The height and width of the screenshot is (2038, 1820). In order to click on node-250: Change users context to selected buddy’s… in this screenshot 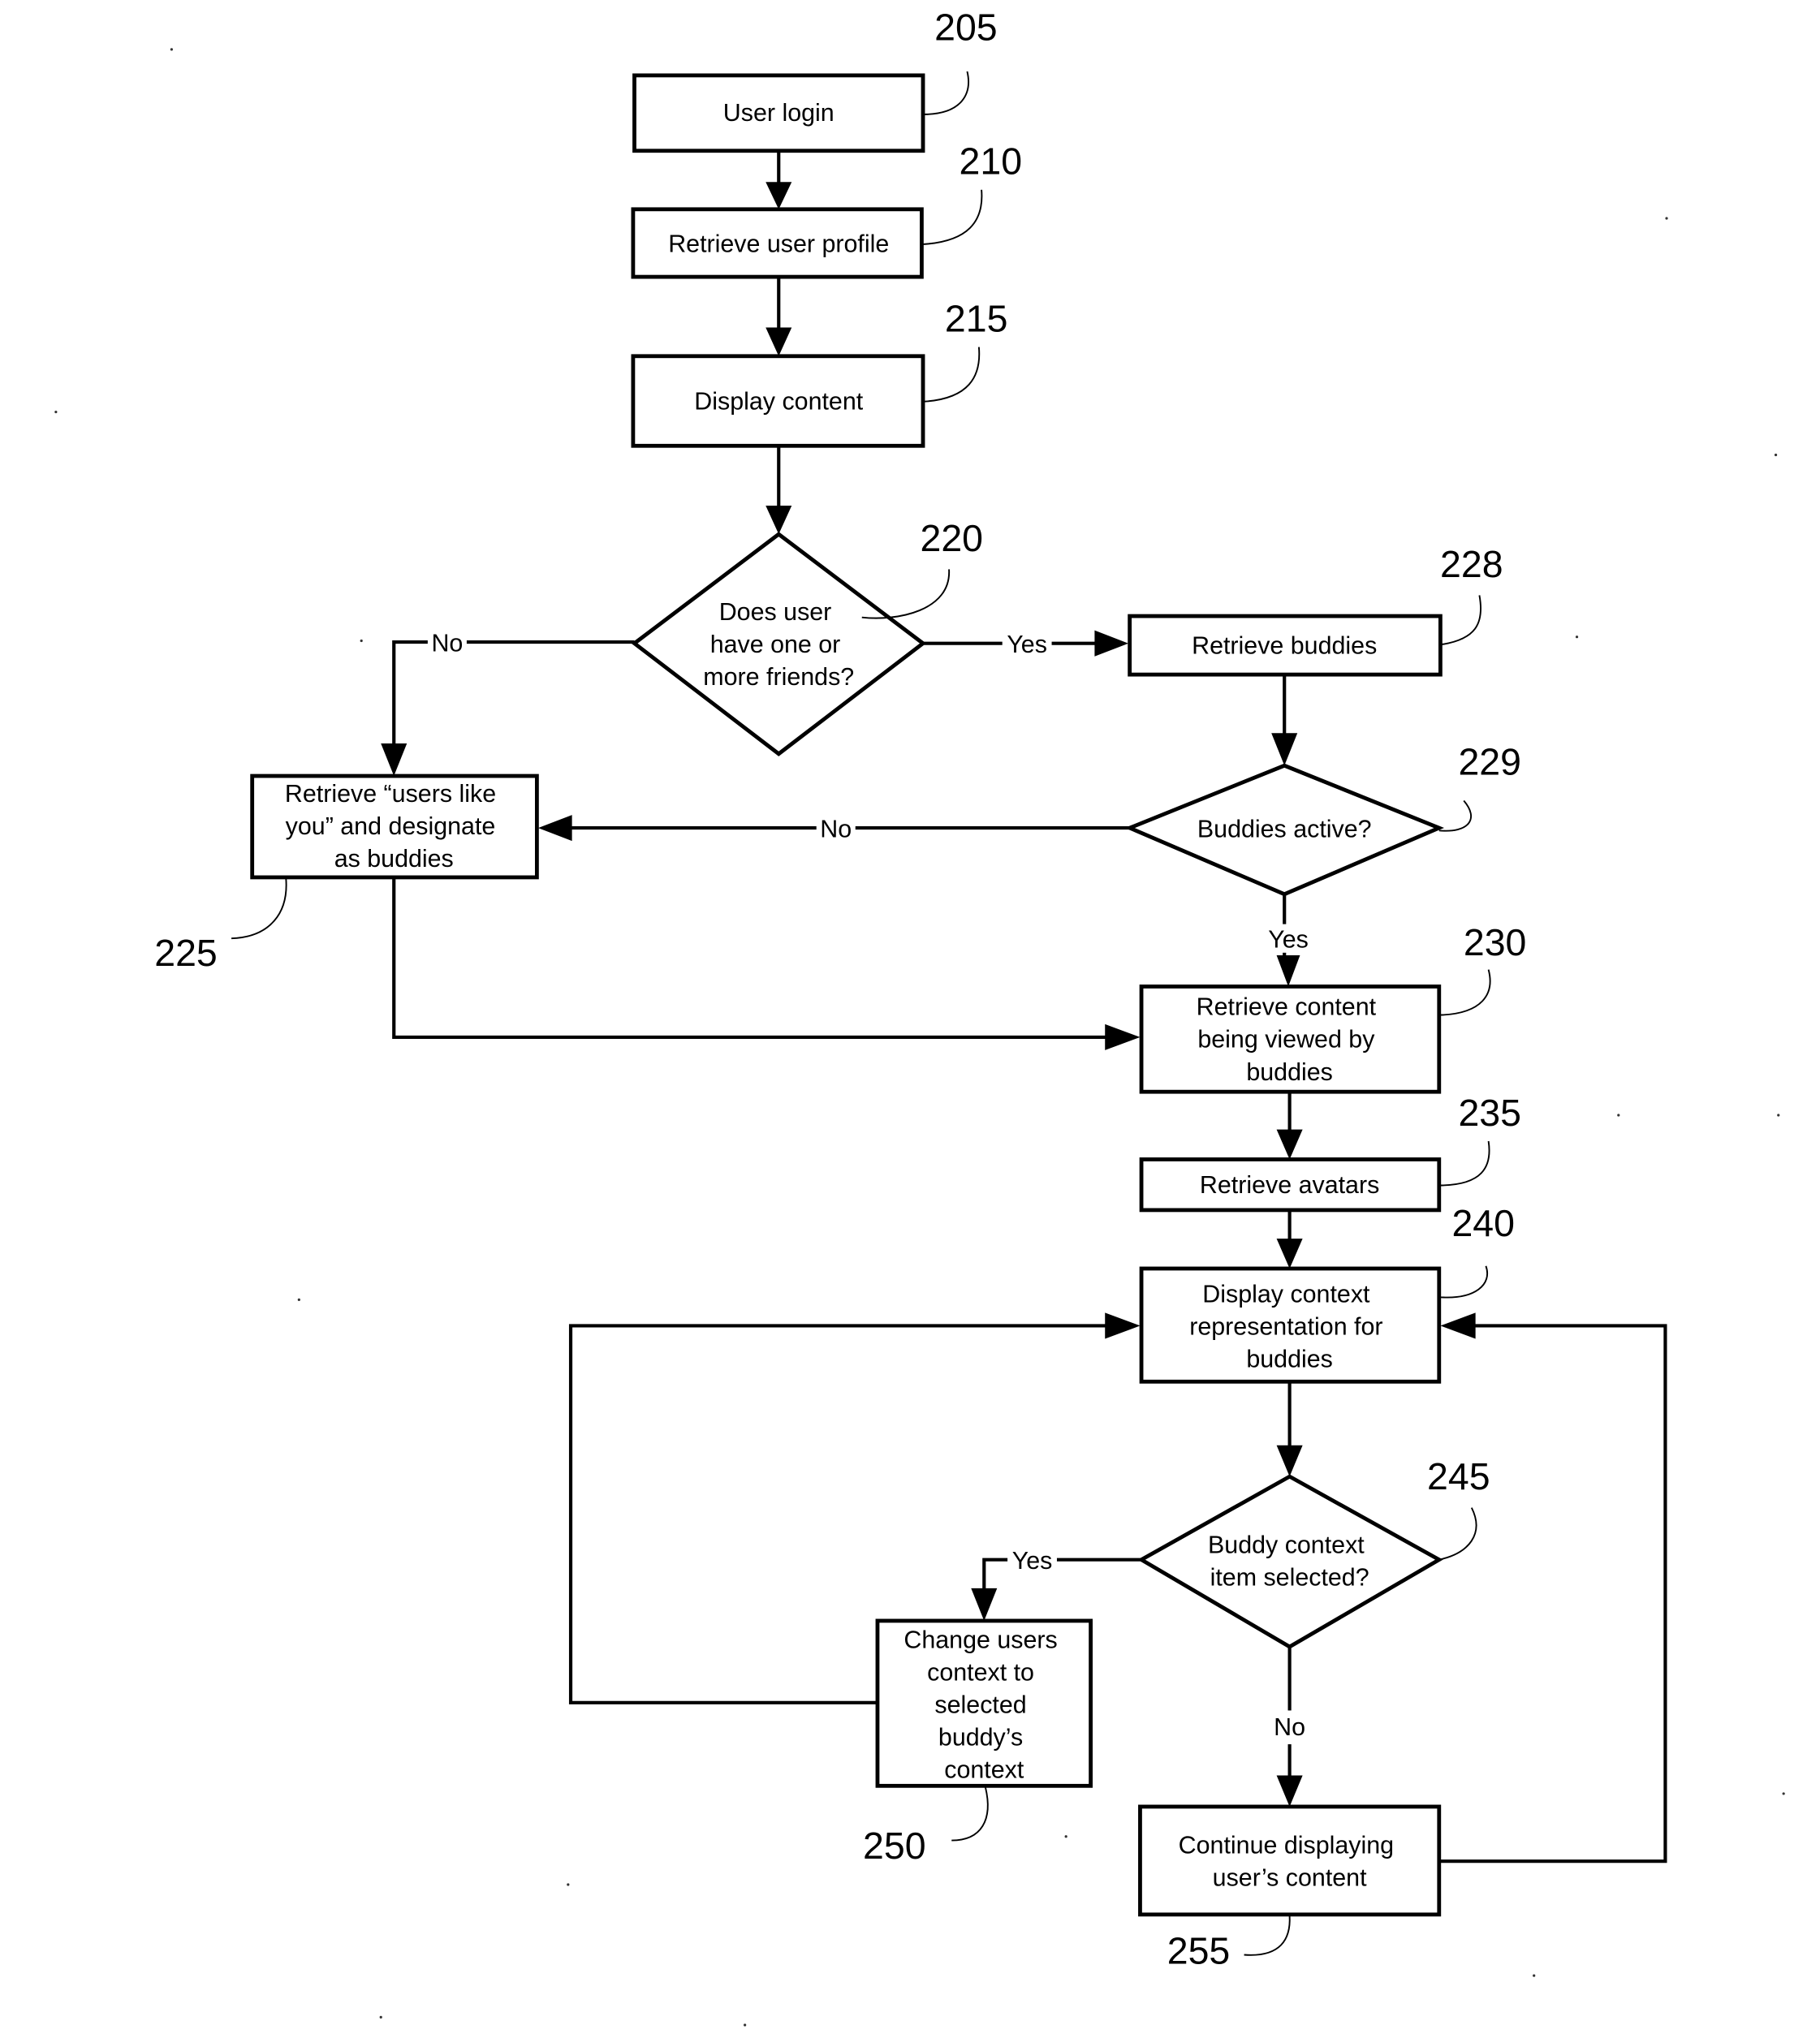, I will do `click(984, 1703)`.